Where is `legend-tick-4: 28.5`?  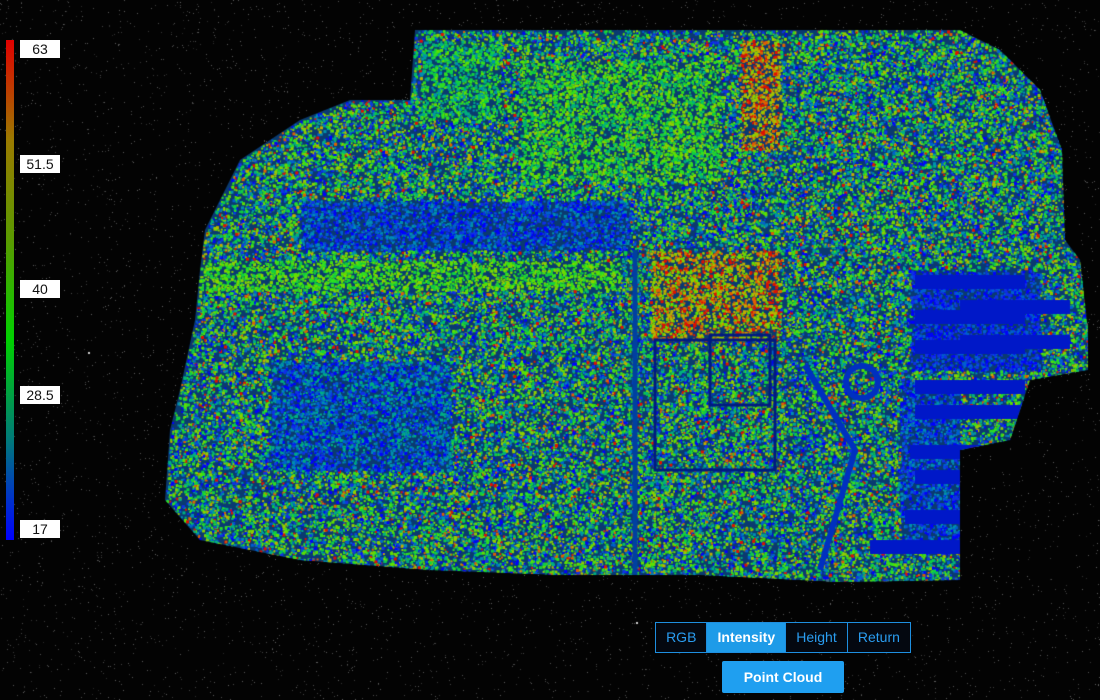
legend-tick-4: 28.5 is located at coordinates (40, 395).